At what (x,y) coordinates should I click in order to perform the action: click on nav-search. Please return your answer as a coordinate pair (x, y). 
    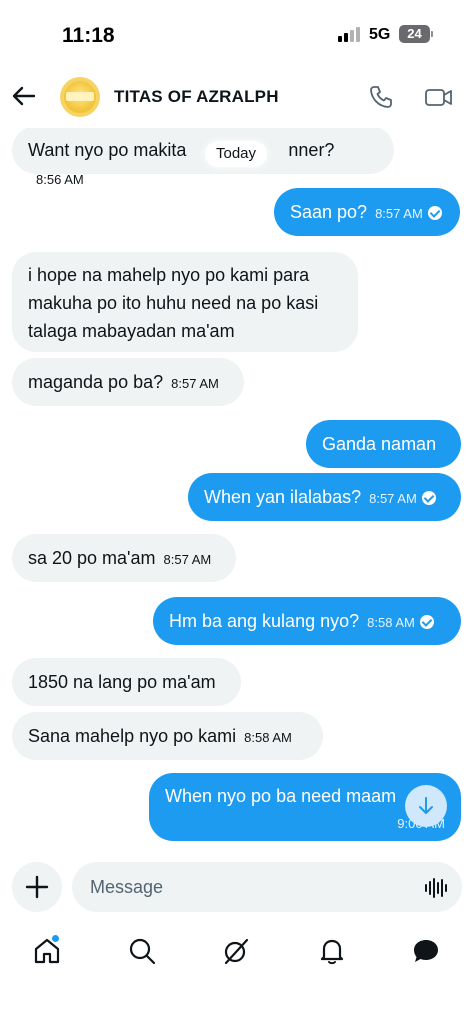
    Looking at the image, I should click on (142, 951).